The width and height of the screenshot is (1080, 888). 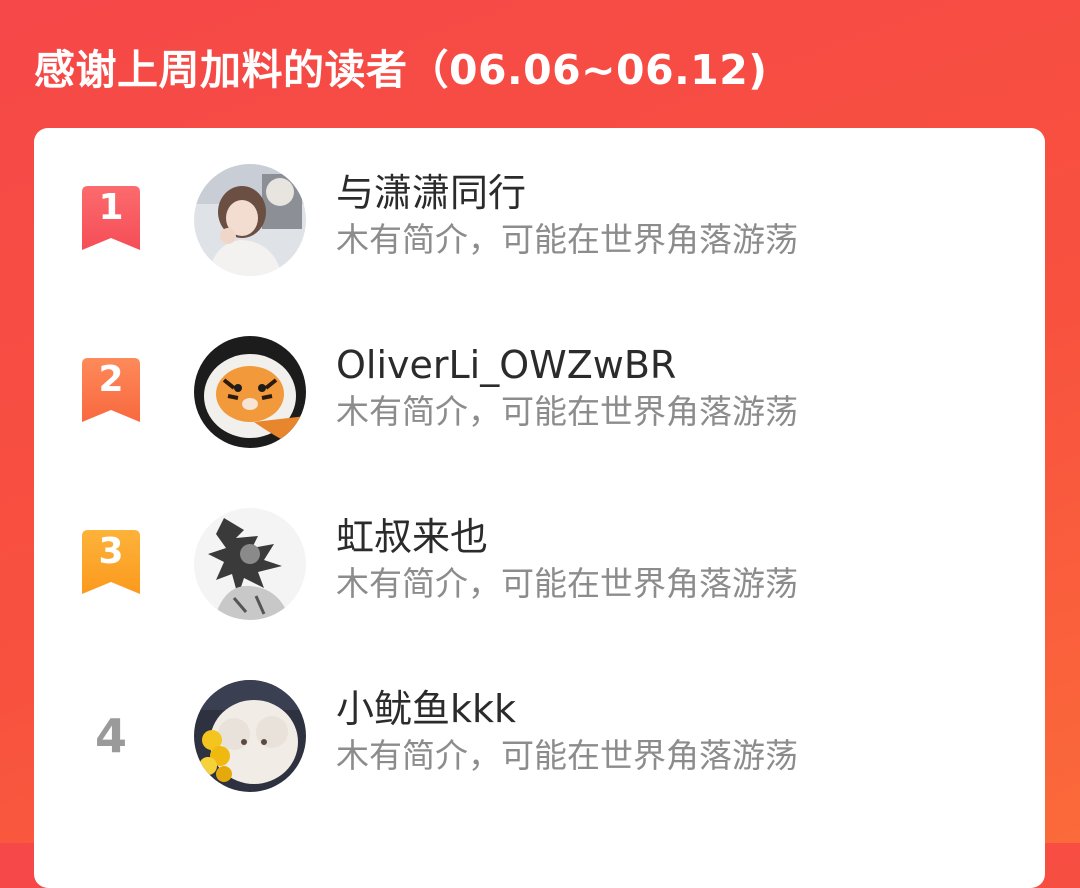 What do you see at coordinates (431, 193) in the screenshot?
I see `reader-name: 与潇潇同行` at bounding box center [431, 193].